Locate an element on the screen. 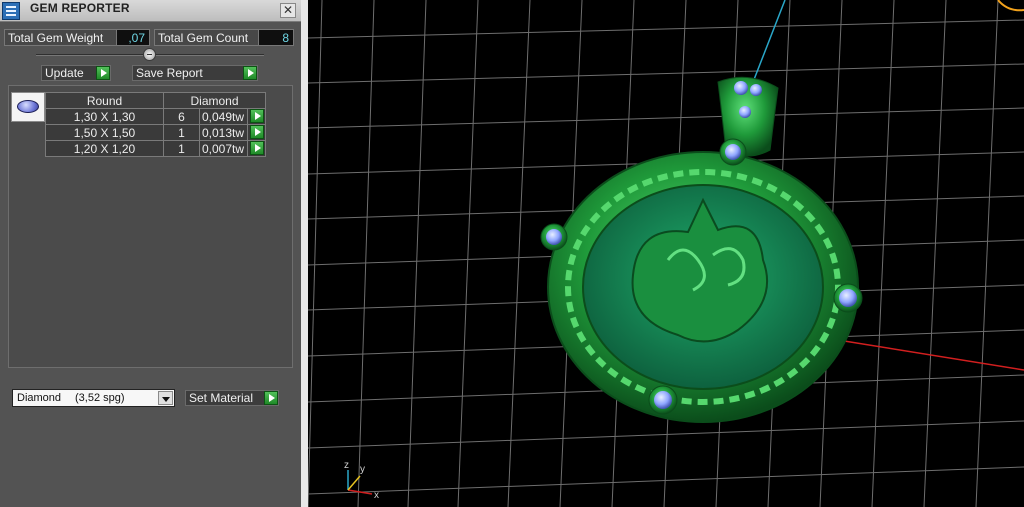  table-row: 1,30 X 1,30 6 0,049tw is located at coordinates (155, 116).